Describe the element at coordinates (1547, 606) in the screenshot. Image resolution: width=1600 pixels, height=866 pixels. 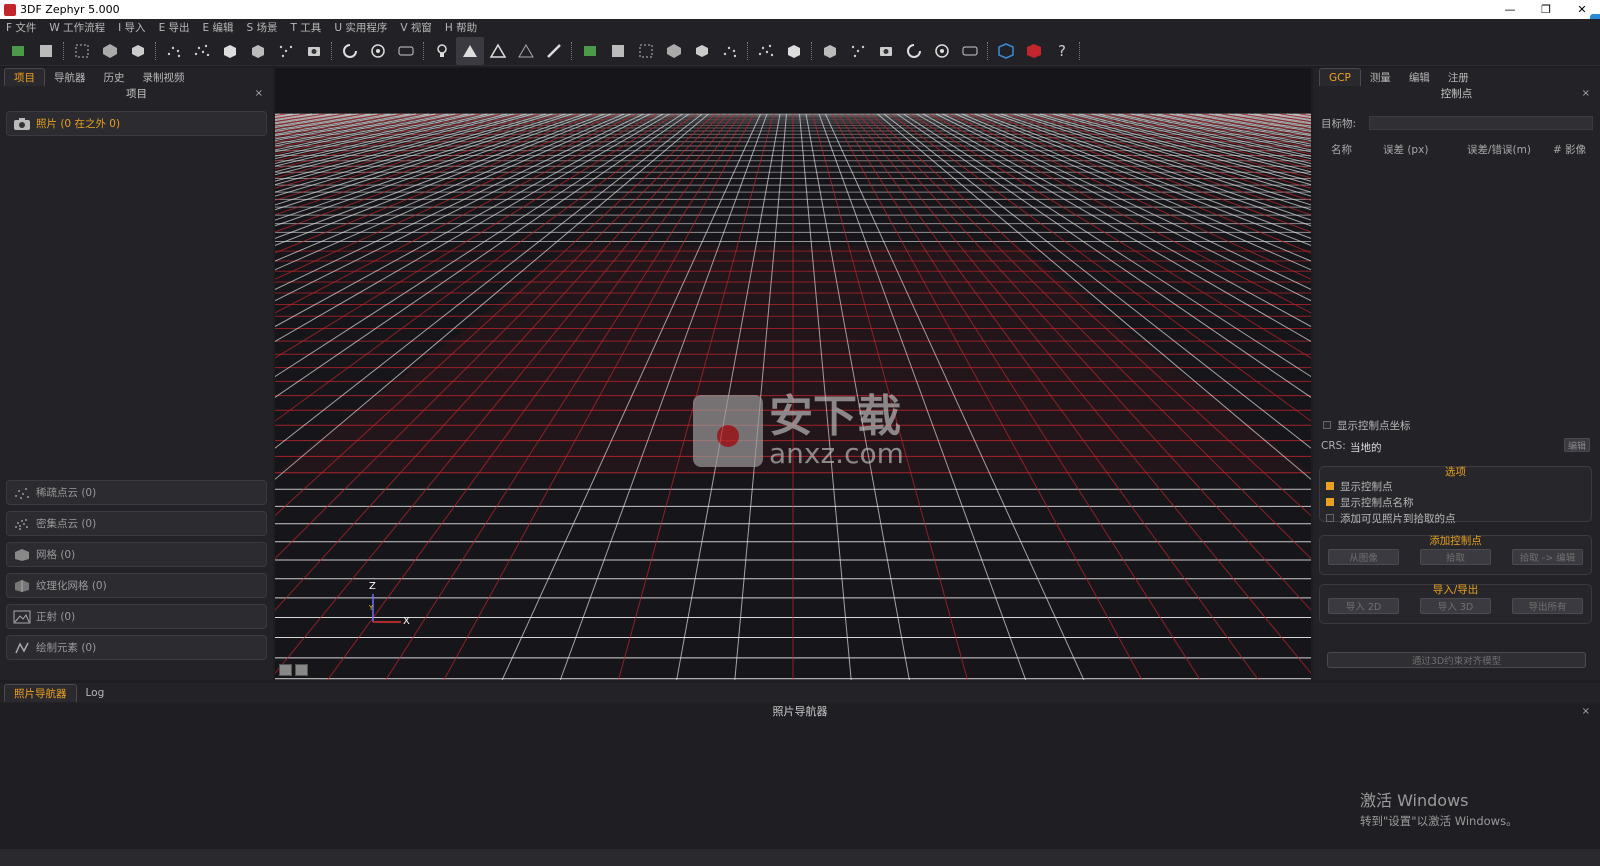
I see `export-all-button: 导出所有` at that location.